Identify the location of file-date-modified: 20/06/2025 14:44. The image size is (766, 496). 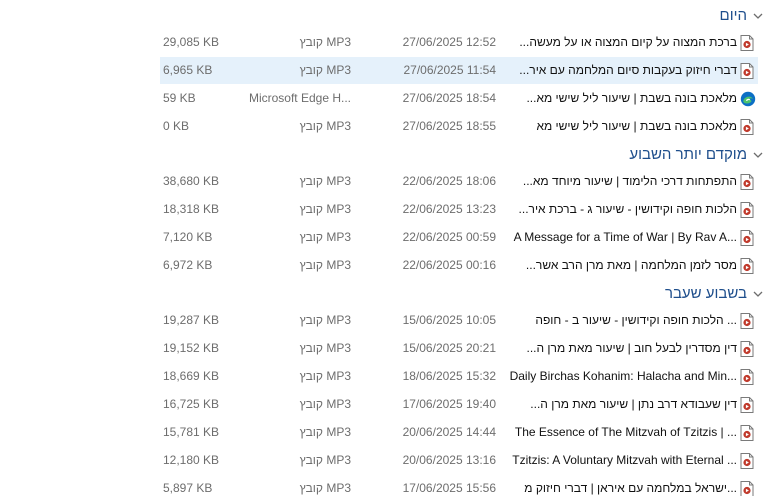
(449, 432).